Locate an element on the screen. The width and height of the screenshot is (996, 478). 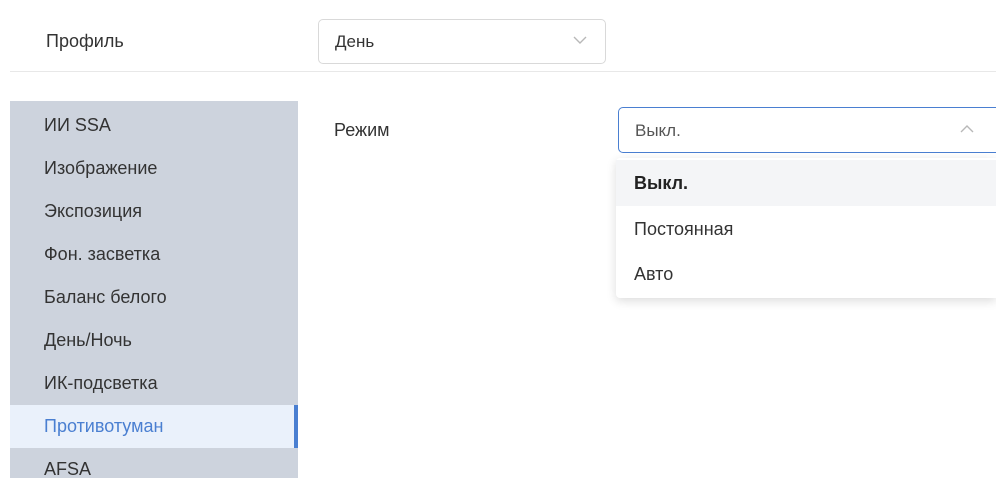
sidebar-item-exposure: Экспозиция is located at coordinates (154, 211).